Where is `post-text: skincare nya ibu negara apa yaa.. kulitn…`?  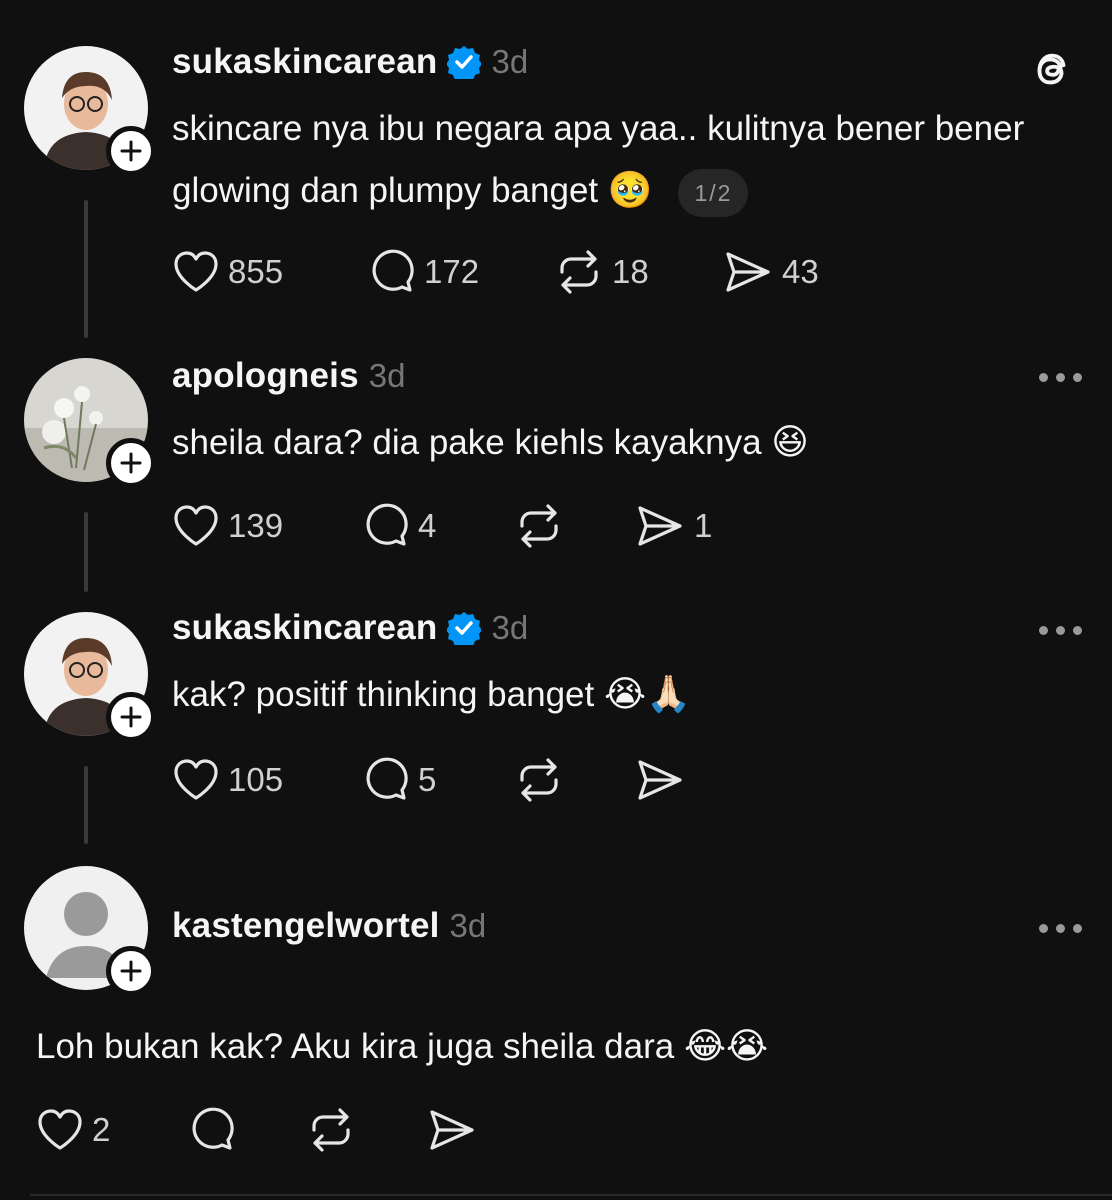
post-text: skincare nya ibu negara apa yaa.. kulitn… is located at coordinates (612, 160).